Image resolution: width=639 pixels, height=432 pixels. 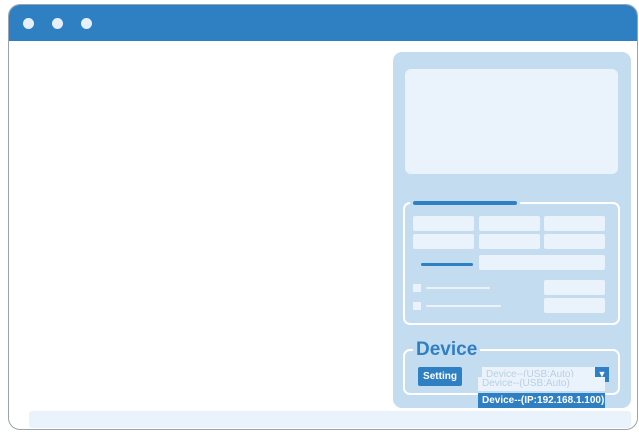 I want to click on status-bar, so click(x=330, y=419).